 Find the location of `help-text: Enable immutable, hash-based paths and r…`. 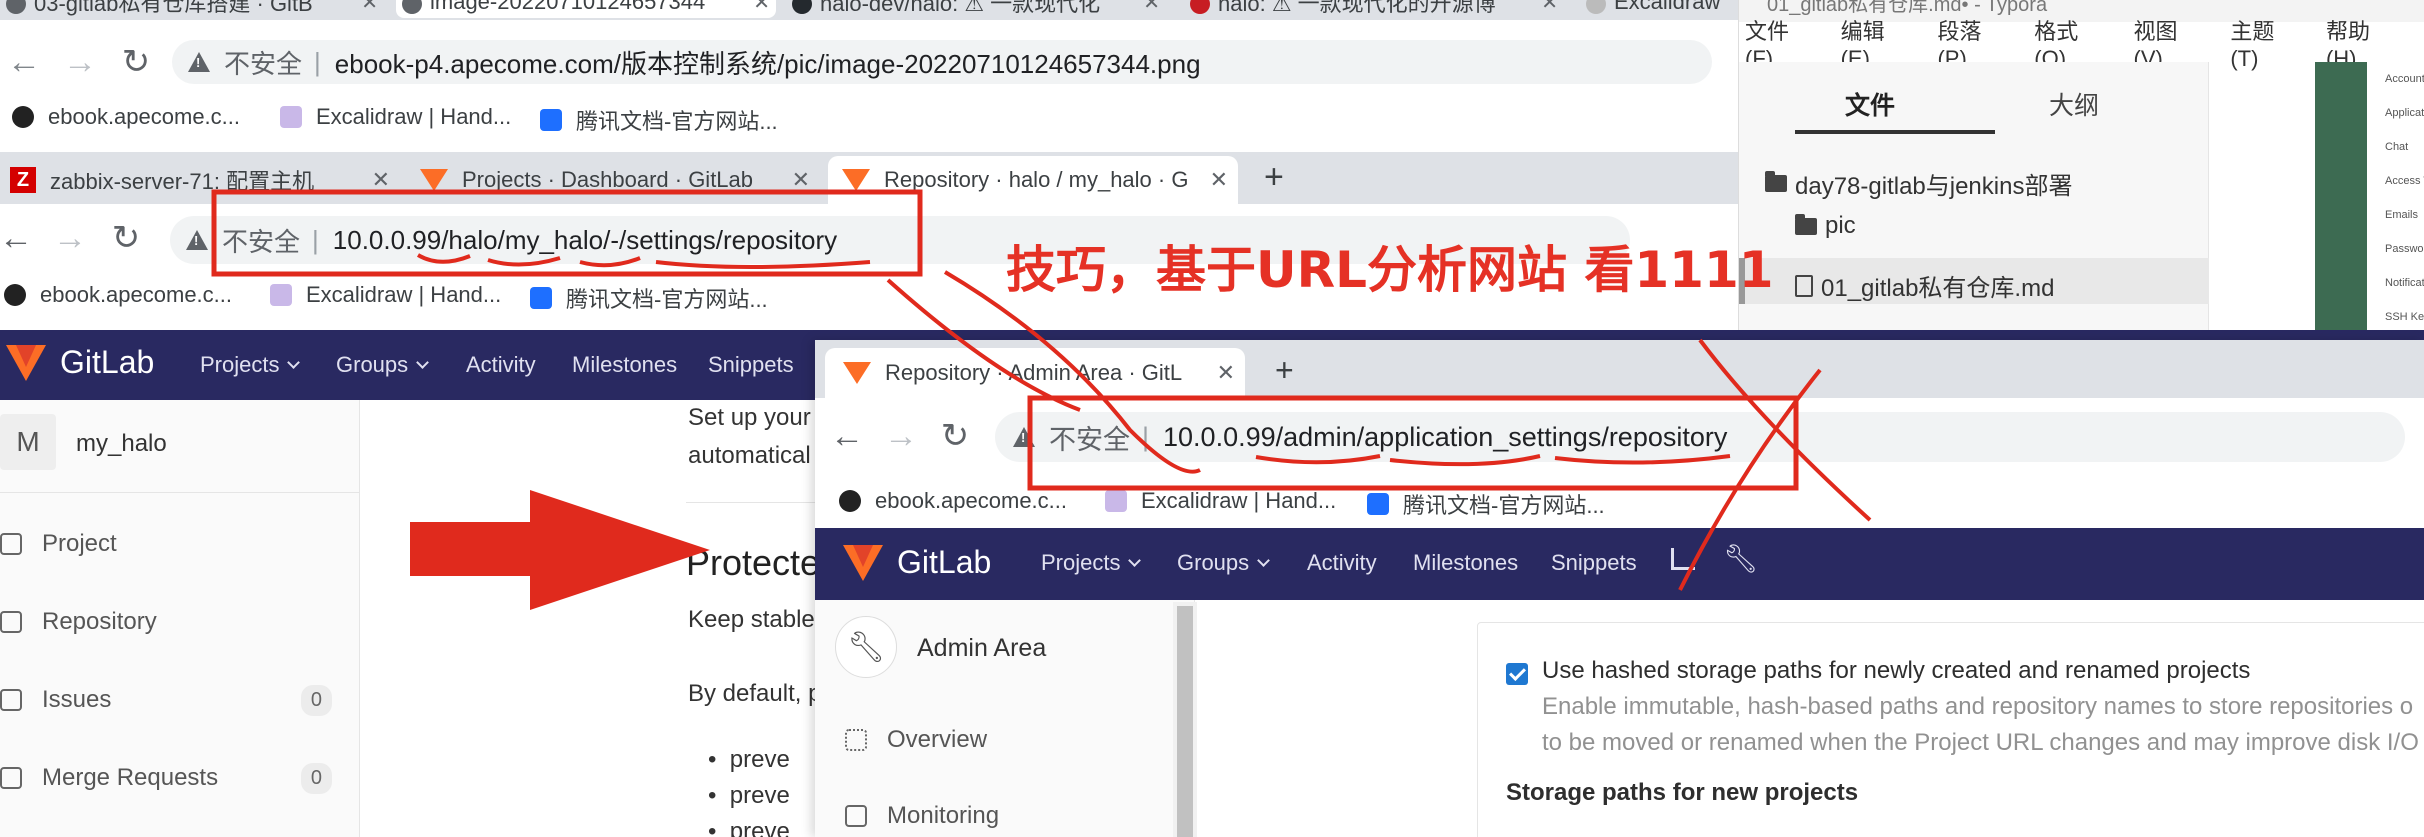

help-text: Enable immutable, hash-based paths and r… is located at coordinates (1978, 706).